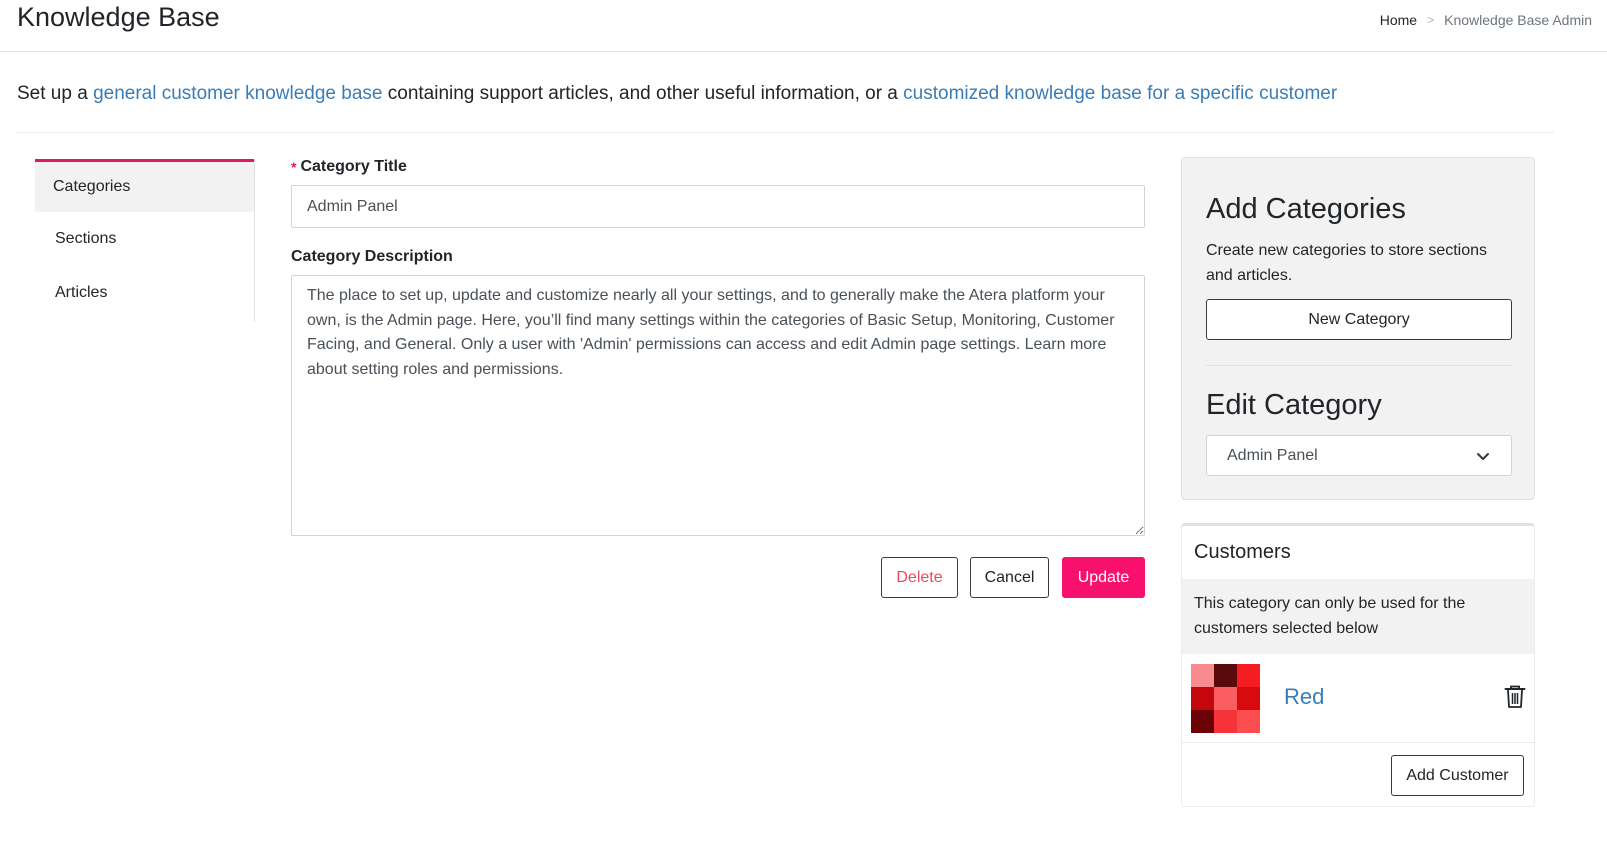  I want to click on new-category-button: New Category, so click(1359, 319).